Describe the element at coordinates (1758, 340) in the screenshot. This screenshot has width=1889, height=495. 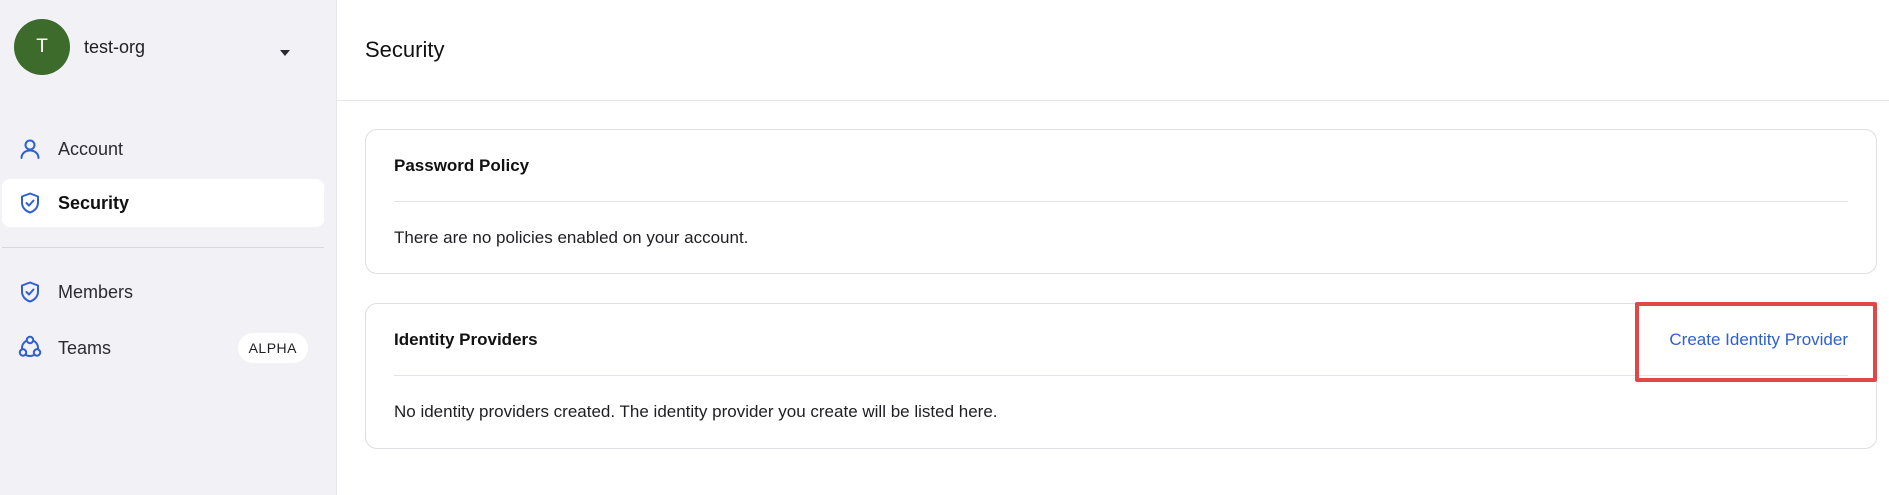
I see `create-identity-provider-button: Create Identity Provider` at that location.